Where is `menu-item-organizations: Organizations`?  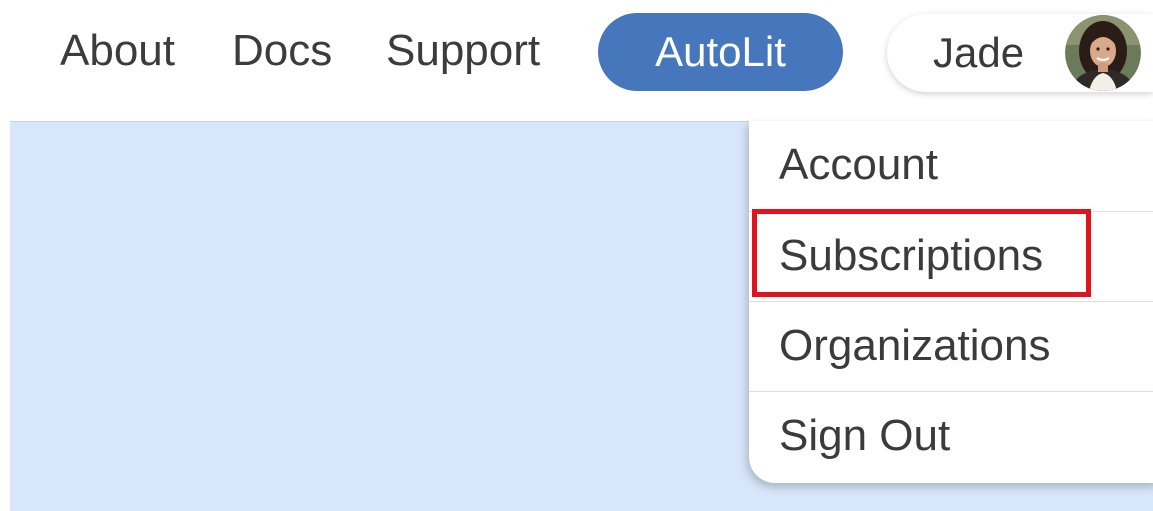 menu-item-organizations: Organizations is located at coordinates (951, 346).